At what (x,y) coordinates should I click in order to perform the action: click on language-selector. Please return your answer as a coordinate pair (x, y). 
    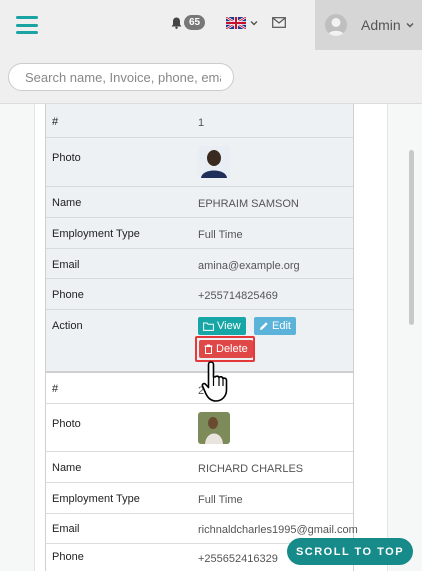
    Looking at the image, I should click on (242, 23).